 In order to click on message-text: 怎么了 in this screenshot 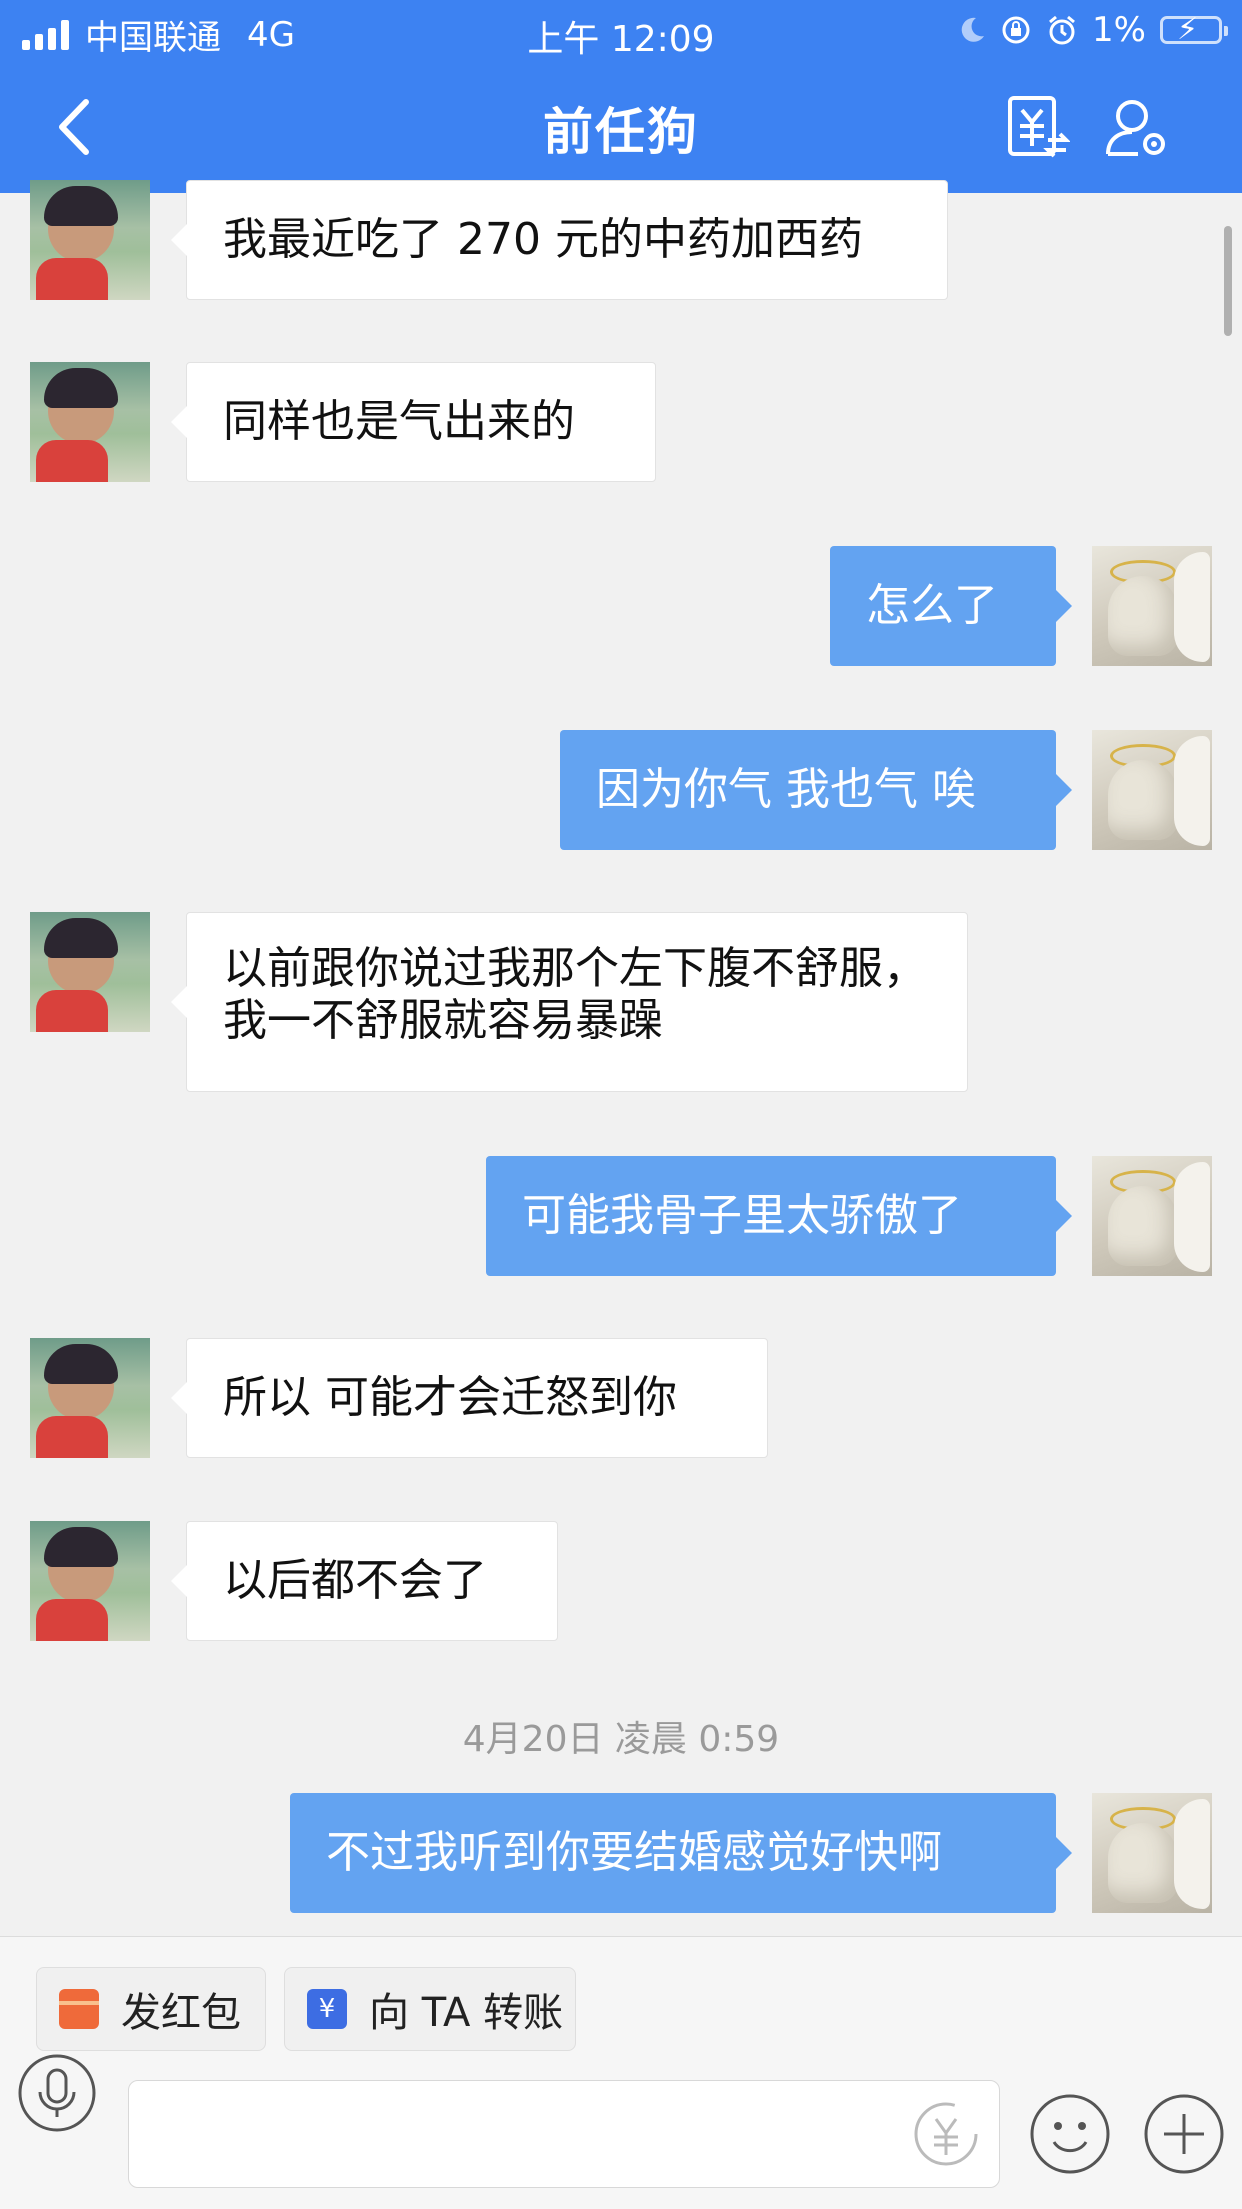, I will do `click(932, 605)`.